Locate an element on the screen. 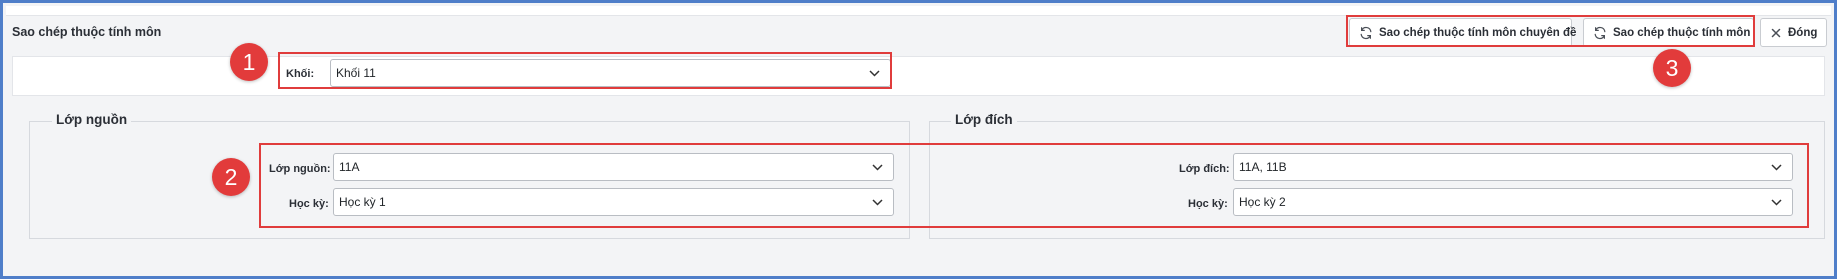 The image size is (1837, 279). callout-badge-3: 3 is located at coordinates (1672, 68).